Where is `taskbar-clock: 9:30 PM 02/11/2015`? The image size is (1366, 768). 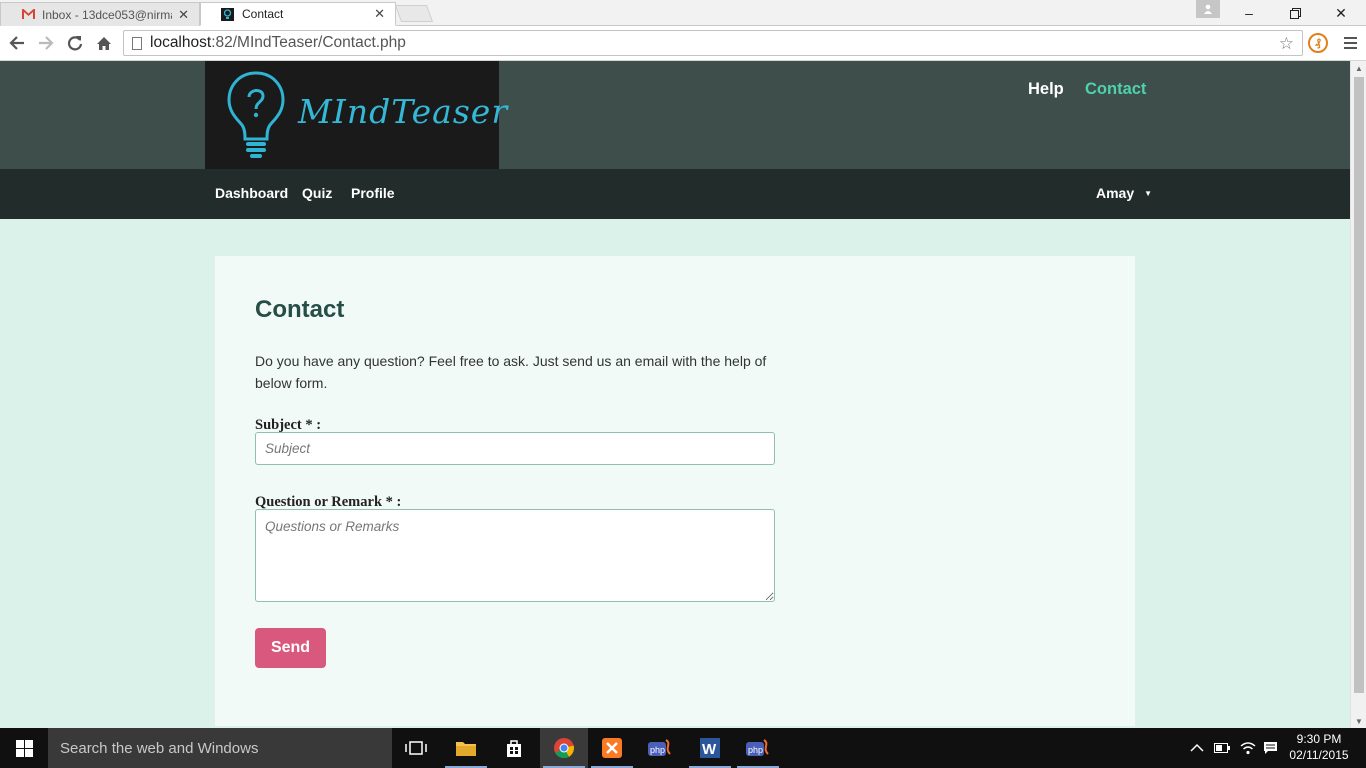 taskbar-clock: 9:30 PM 02/11/2015 is located at coordinates (1319, 747).